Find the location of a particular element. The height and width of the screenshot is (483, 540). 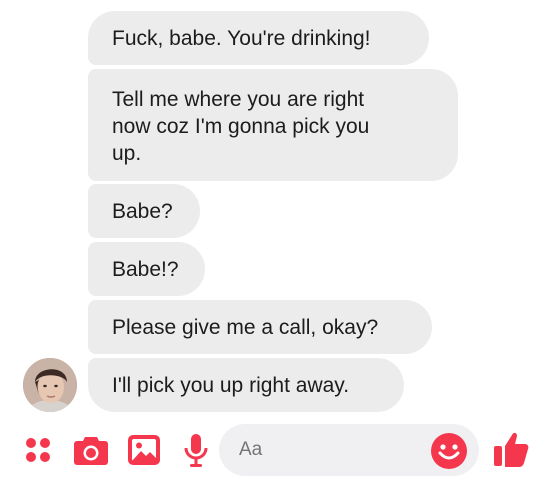

camera-icon is located at coordinates (91, 450).